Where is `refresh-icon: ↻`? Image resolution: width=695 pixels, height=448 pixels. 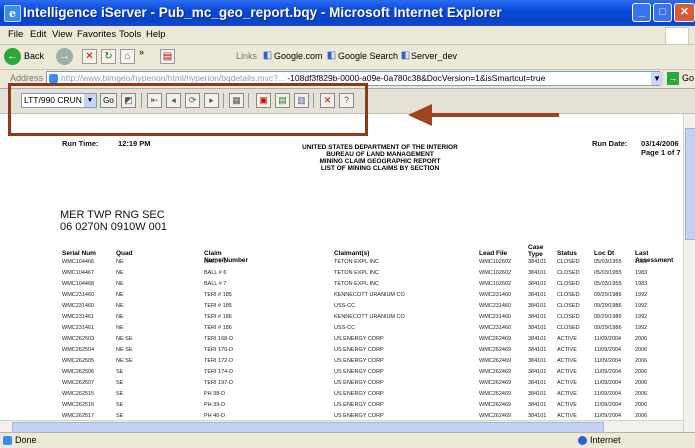
refresh-icon: ↻ is located at coordinates (108, 56).